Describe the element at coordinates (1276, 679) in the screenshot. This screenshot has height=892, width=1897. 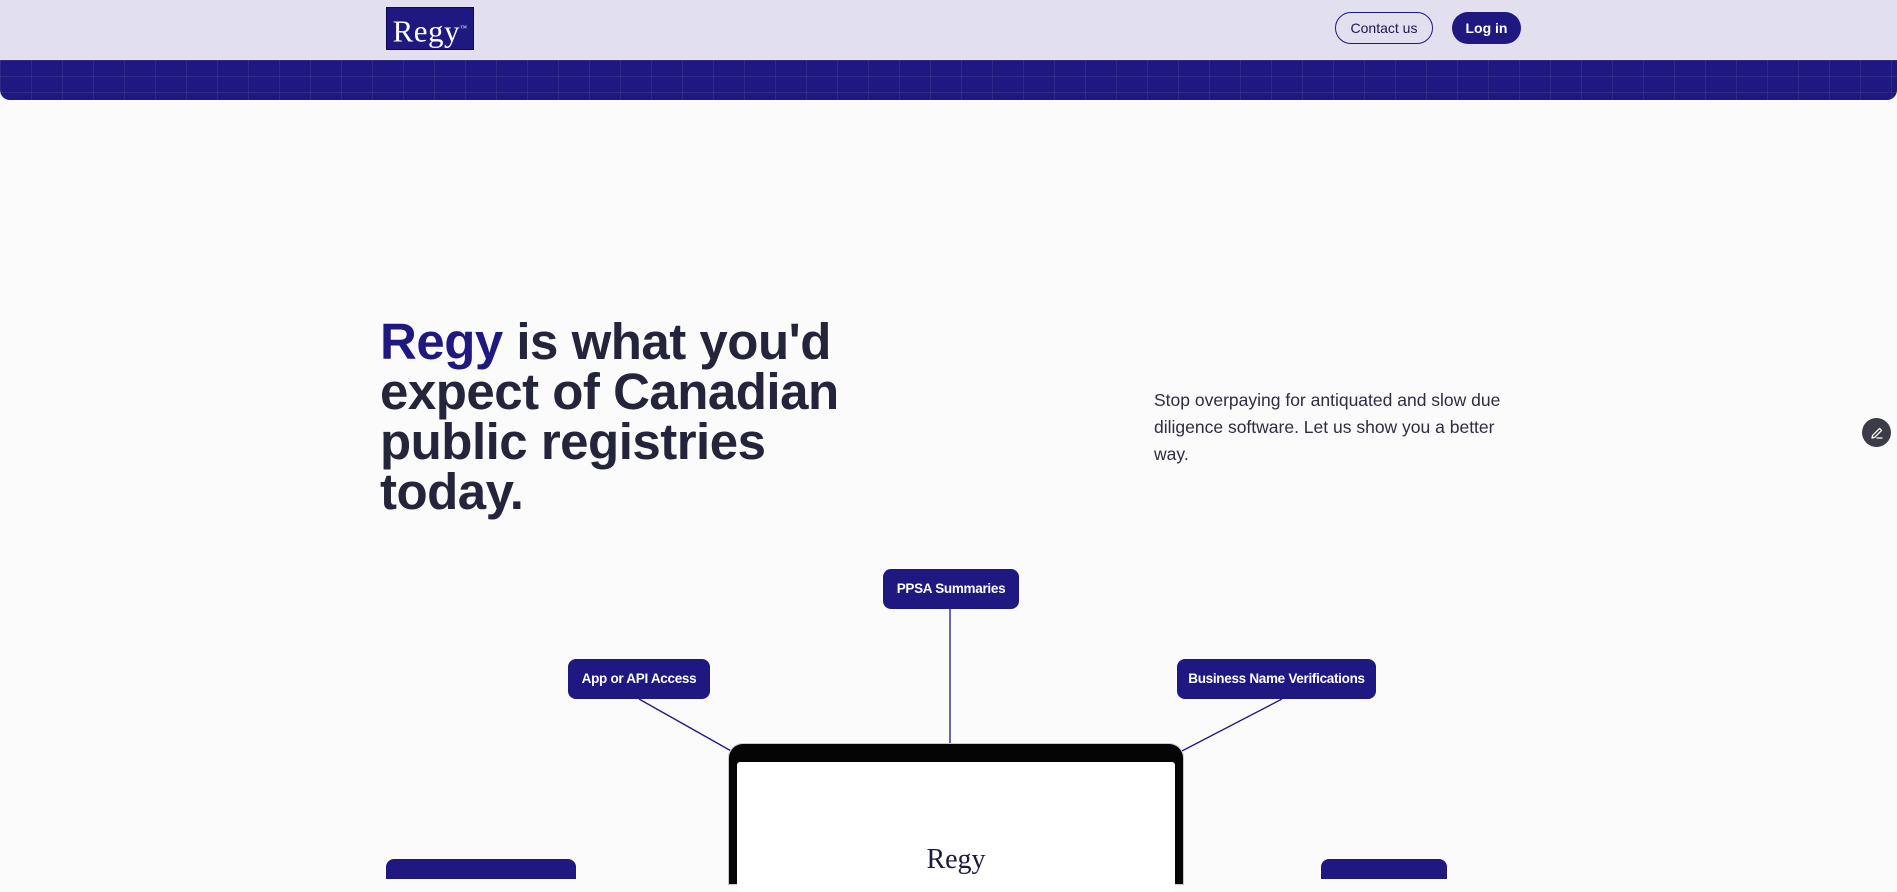
I see `feature-pill-business-name-verifications: Business Name Verifications` at that location.